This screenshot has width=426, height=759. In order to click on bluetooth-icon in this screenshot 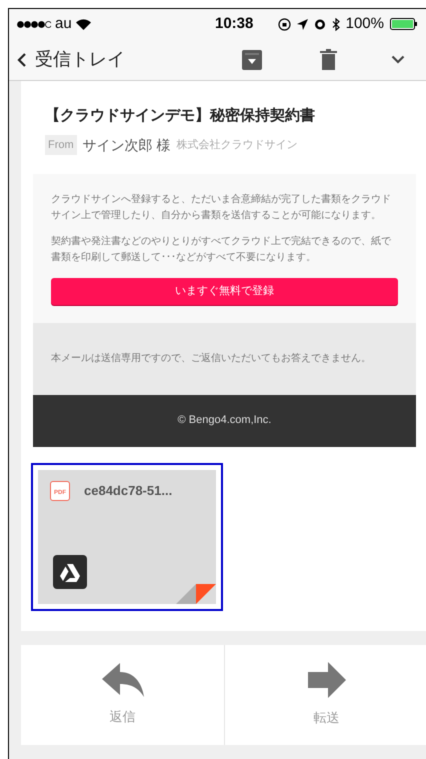, I will do `click(336, 24)`.